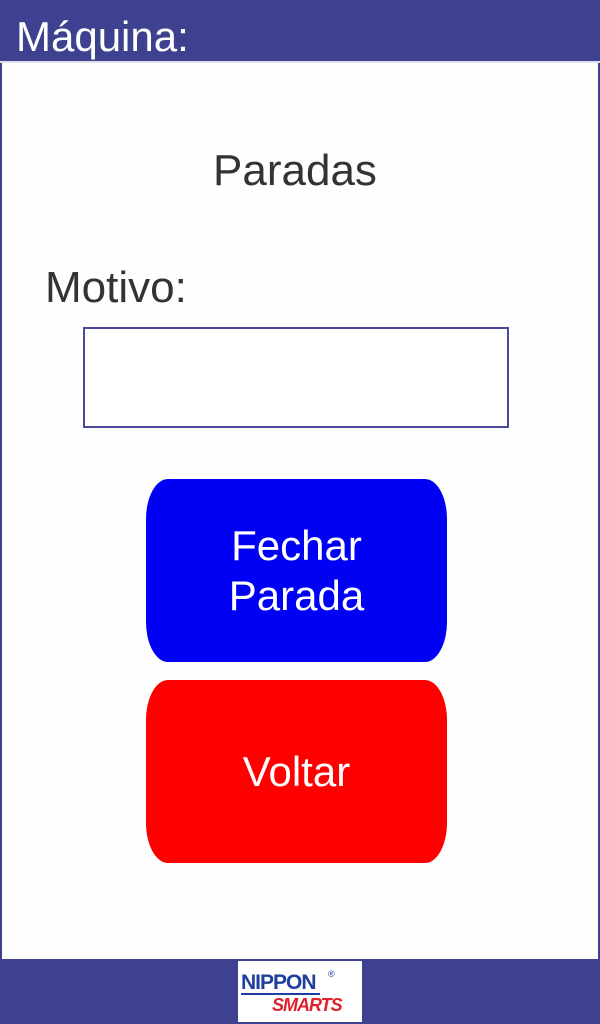  I want to click on footer-bar: NIPPON ® SMARTS, so click(300, 991).